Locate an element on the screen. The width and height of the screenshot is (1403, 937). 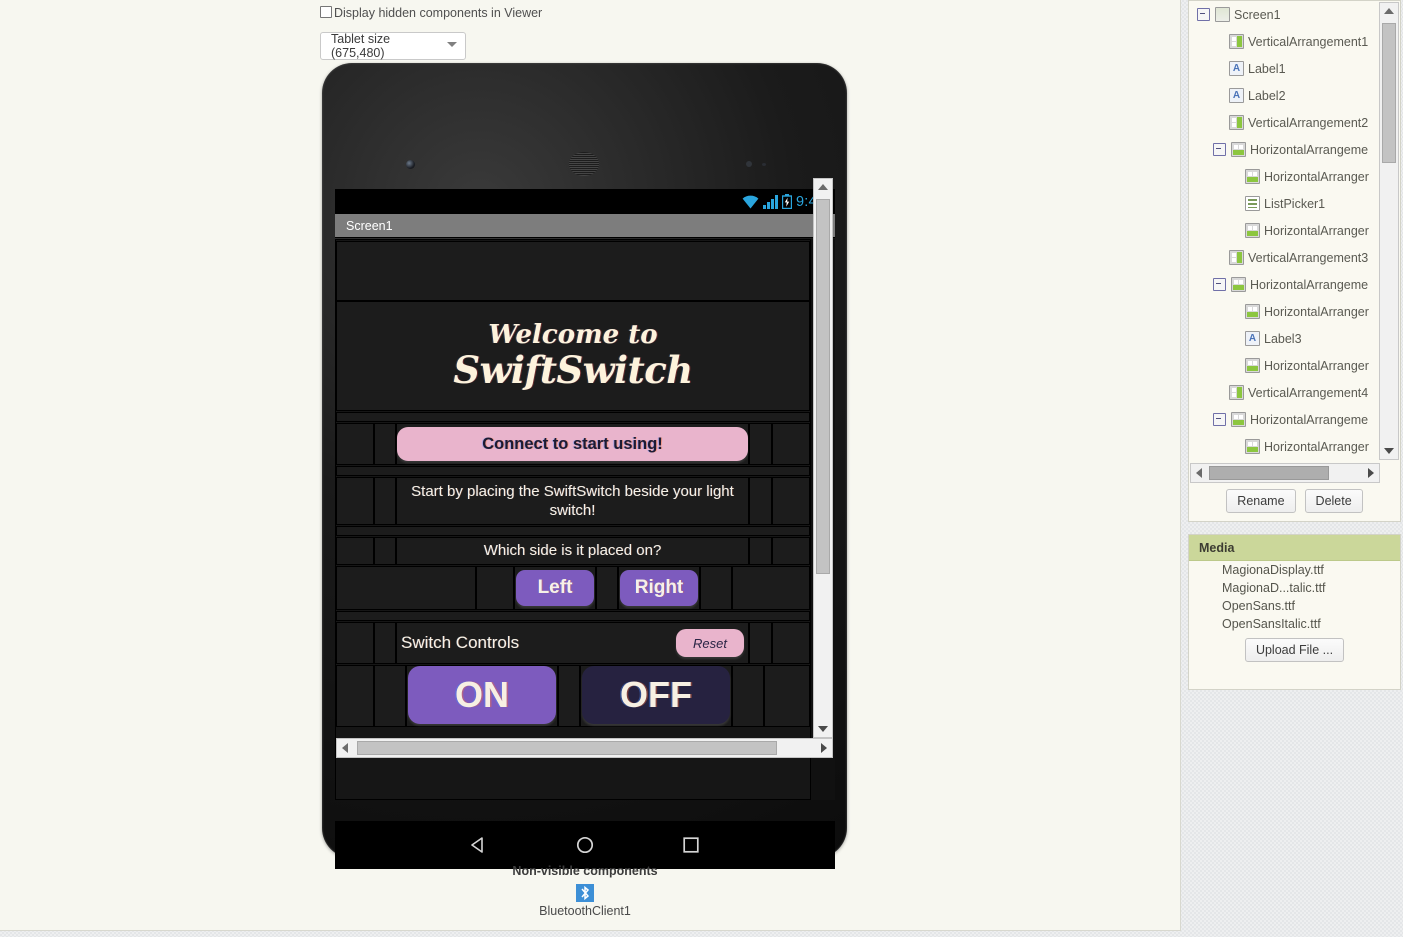
home-icon is located at coordinates (585, 845).